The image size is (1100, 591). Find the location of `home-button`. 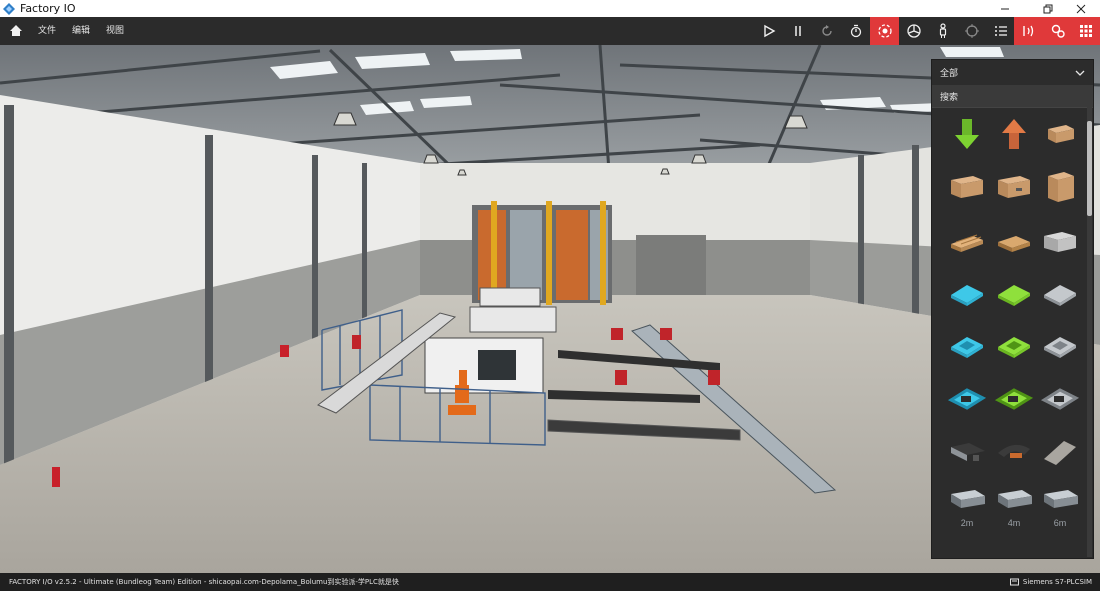

home-button is located at coordinates (15, 31).